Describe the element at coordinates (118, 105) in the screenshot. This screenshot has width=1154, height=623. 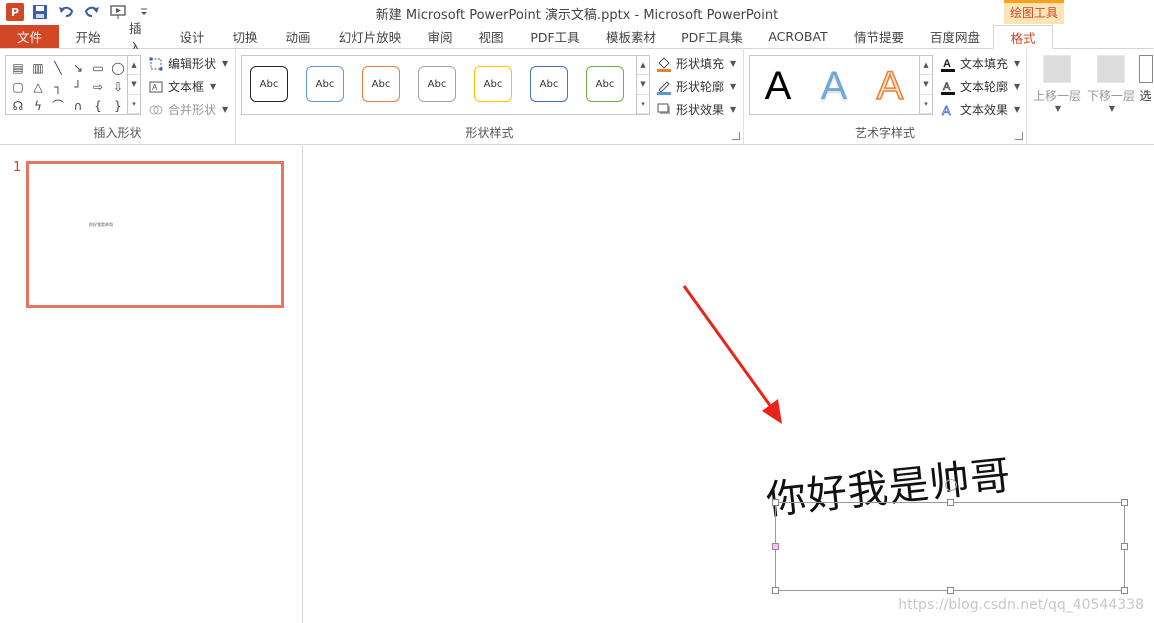
I see `right-brace-shape-icon: }` at that location.